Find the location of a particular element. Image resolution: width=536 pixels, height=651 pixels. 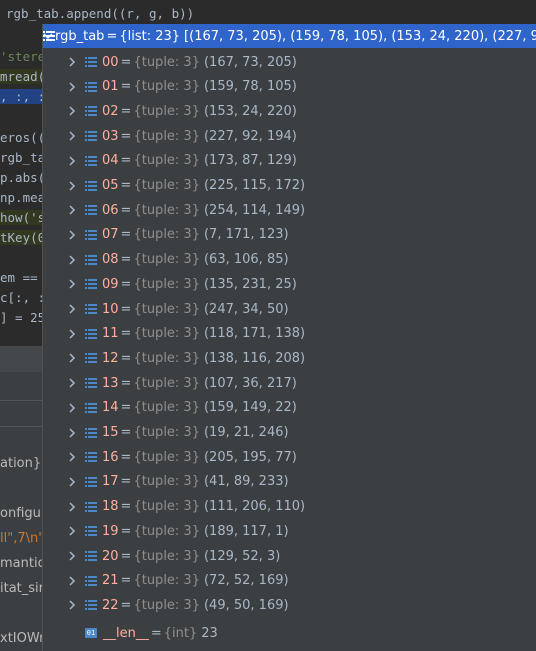

item-index: 07 is located at coordinates (110, 235).